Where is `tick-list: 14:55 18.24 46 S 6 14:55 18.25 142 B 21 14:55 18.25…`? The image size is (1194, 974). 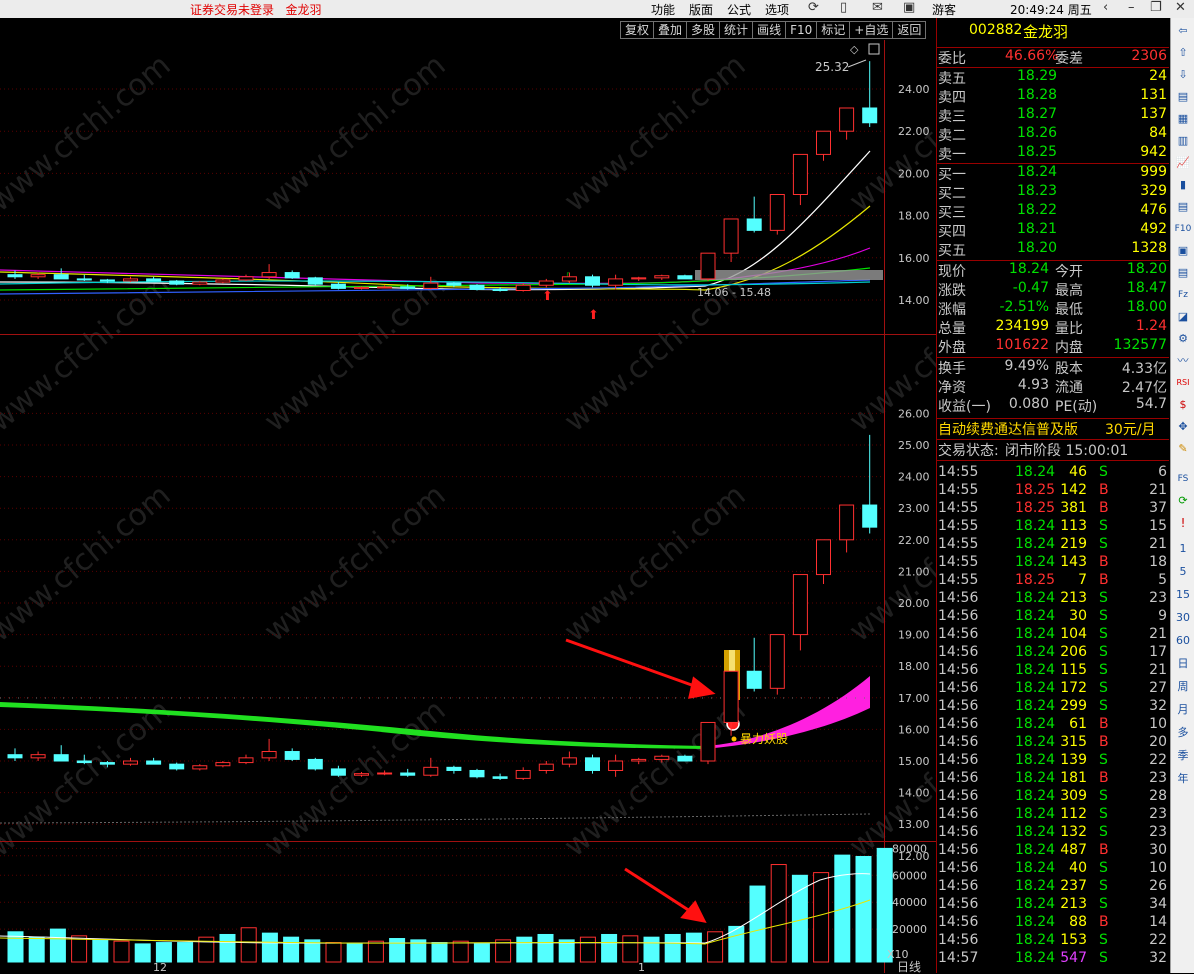
tick-list: 14:55 18.24 46 S 6 14:55 18.25 142 B 21 14:55 18.25… is located at coordinates (1053, 717).